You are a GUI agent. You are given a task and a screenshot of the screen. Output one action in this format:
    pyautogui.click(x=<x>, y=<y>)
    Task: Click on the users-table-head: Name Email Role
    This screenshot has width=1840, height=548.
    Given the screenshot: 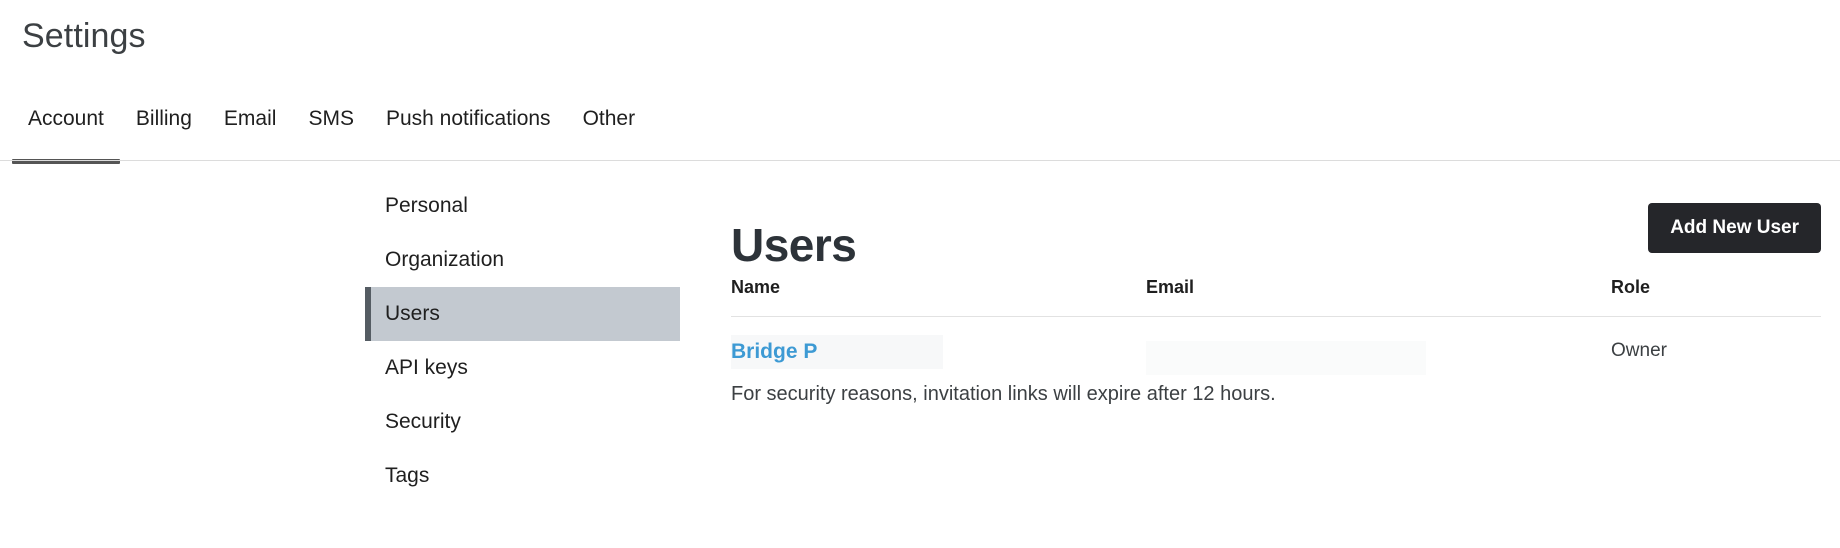 What is the action you would take?
    pyautogui.click(x=1276, y=296)
    